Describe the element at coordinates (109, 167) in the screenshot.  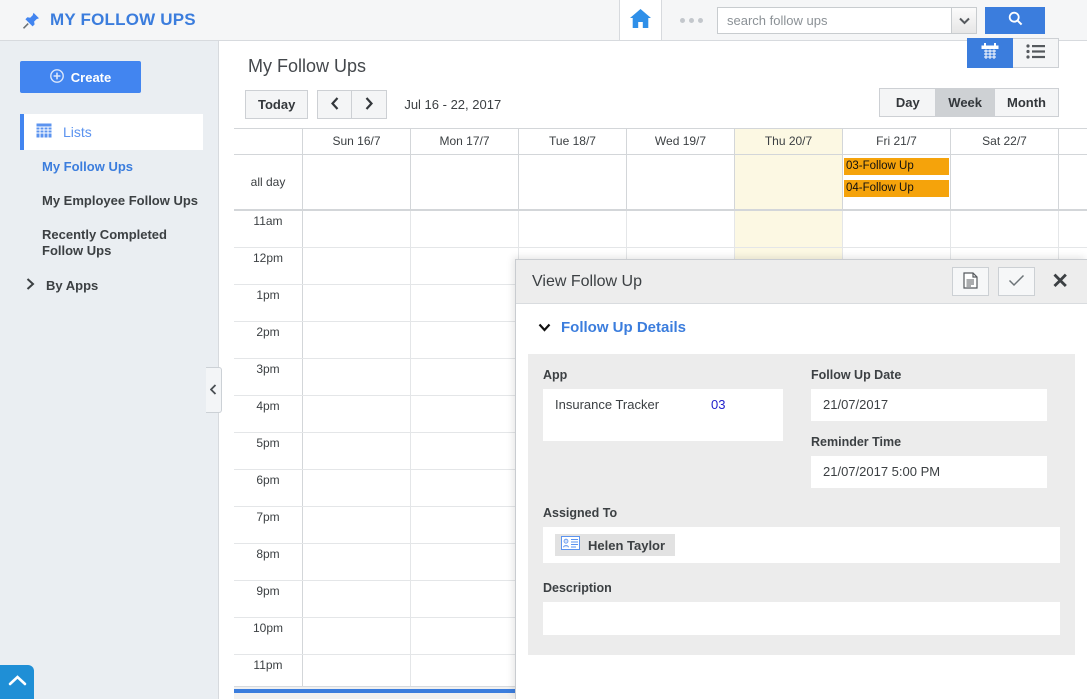
I see `sidebar-item-my-follow-ups: My Follow Ups` at that location.